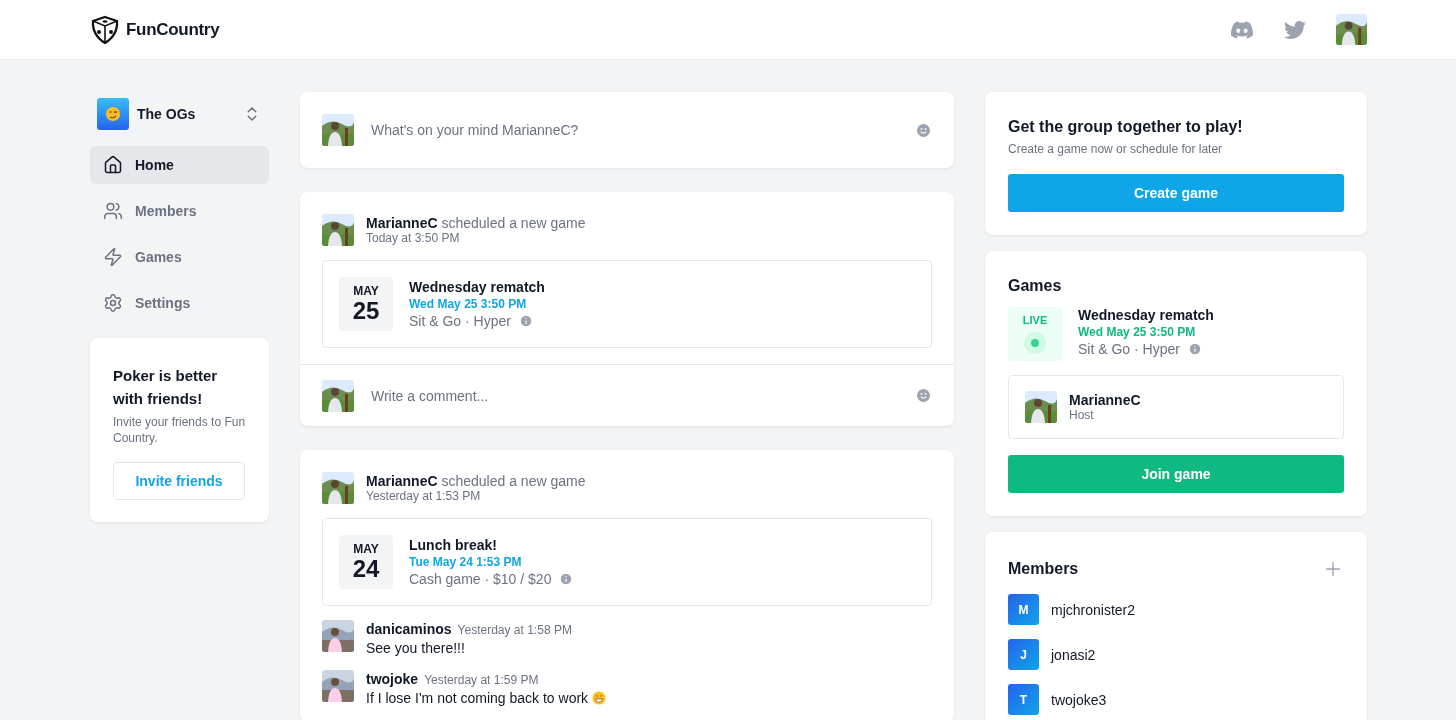  I want to click on card-title: Members, so click(1043, 569).